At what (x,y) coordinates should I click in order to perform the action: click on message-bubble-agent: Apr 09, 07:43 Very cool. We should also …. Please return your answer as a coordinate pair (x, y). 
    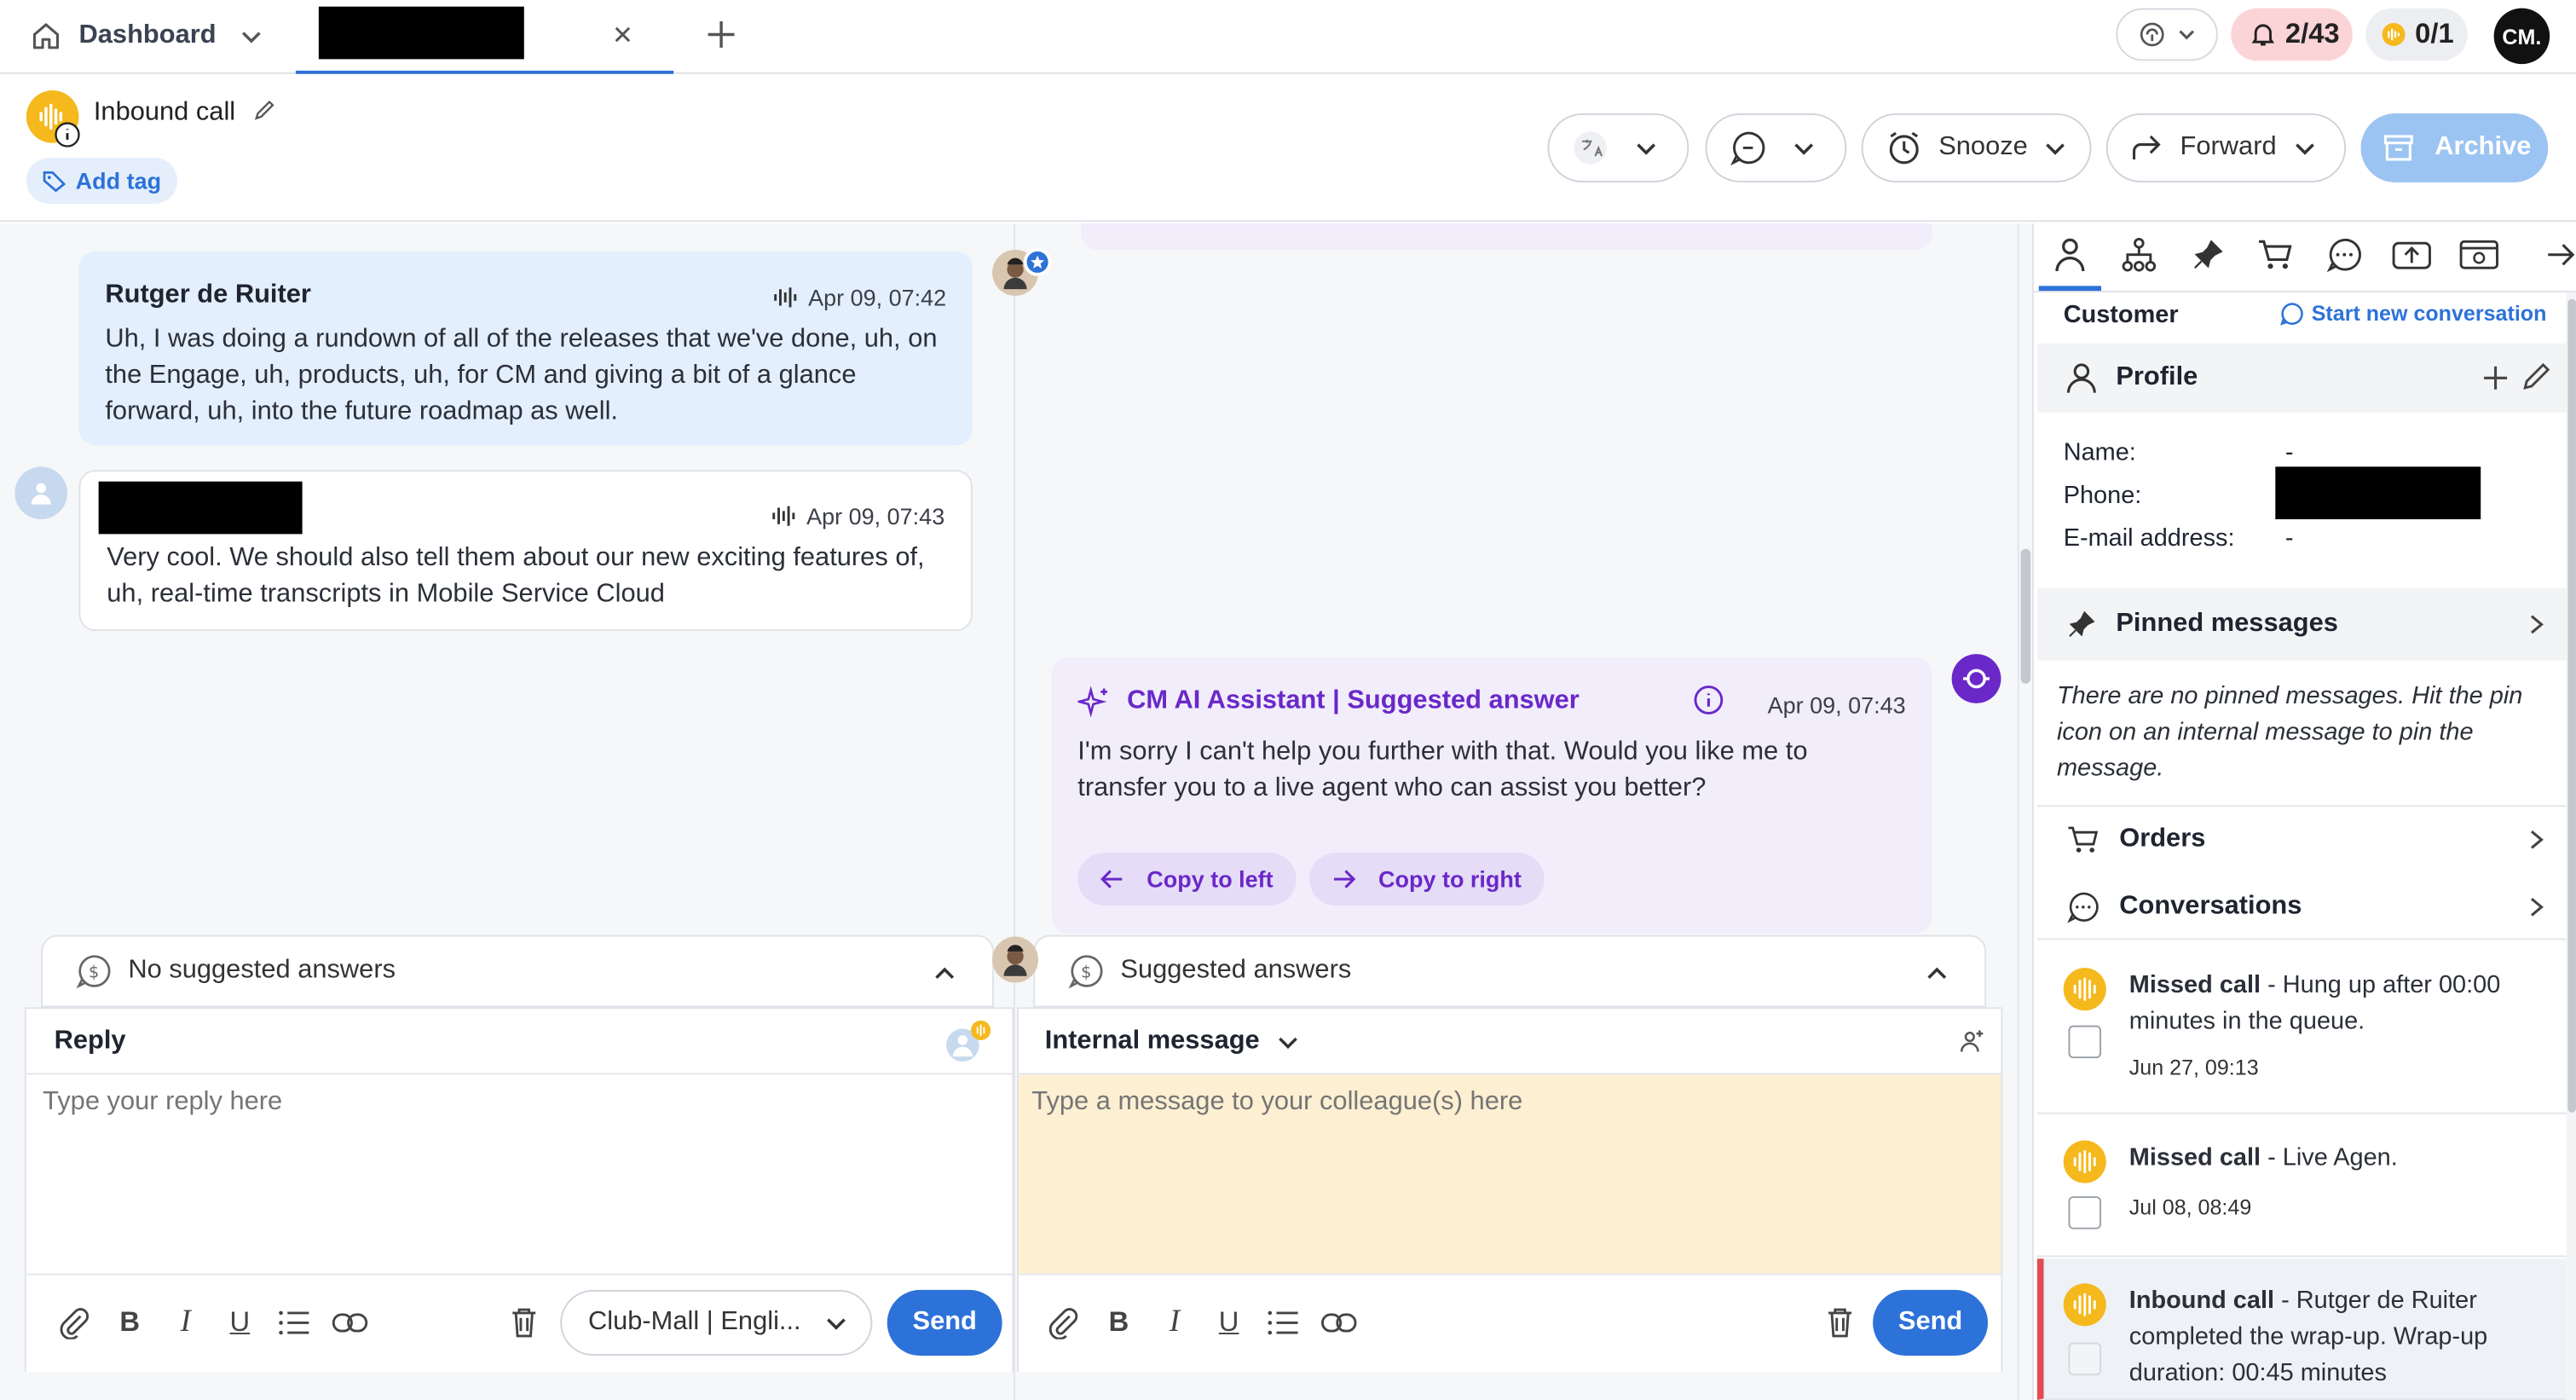
    Looking at the image, I should click on (525, 551).